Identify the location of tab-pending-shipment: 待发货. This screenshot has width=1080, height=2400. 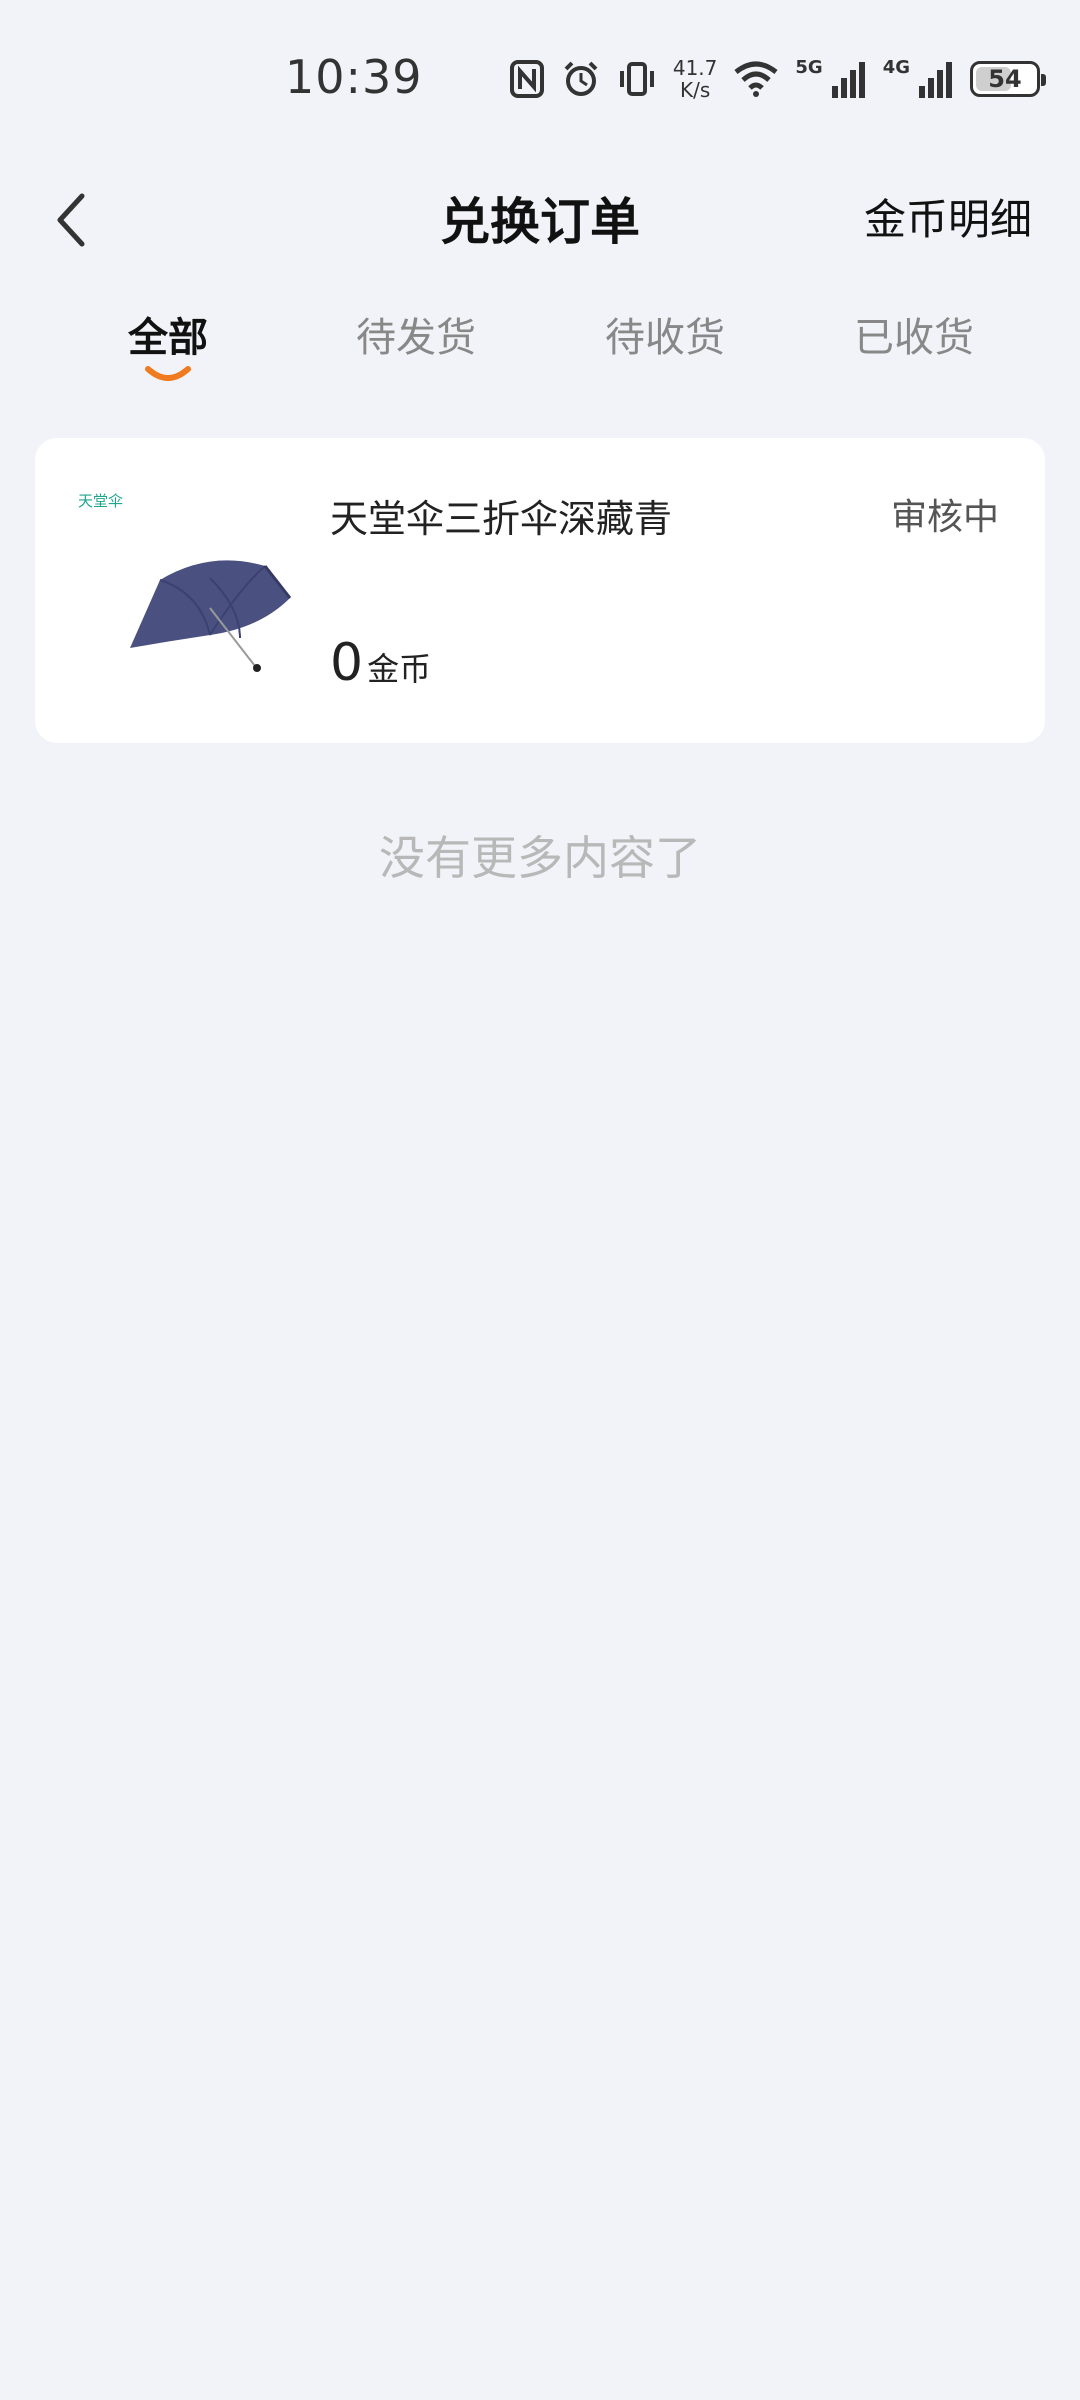
(416, 334).